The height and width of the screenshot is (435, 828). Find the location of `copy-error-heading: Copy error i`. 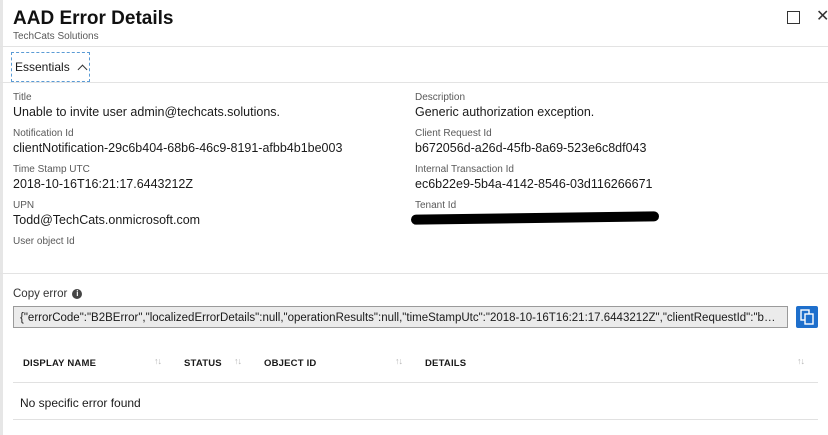

copy-error-heading: Copy error i is located at coordinates (48, 294).